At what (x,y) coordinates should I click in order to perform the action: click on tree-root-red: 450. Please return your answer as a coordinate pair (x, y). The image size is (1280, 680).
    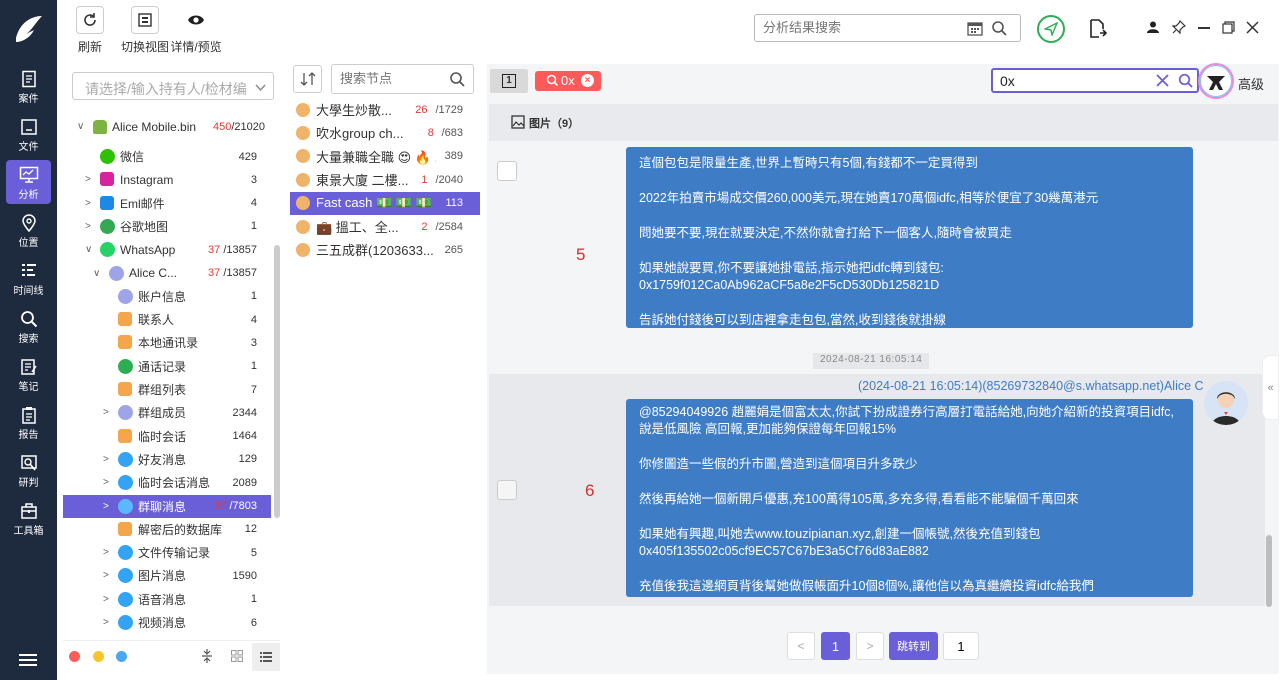
    Looking at the image, I should click on (222, 126).